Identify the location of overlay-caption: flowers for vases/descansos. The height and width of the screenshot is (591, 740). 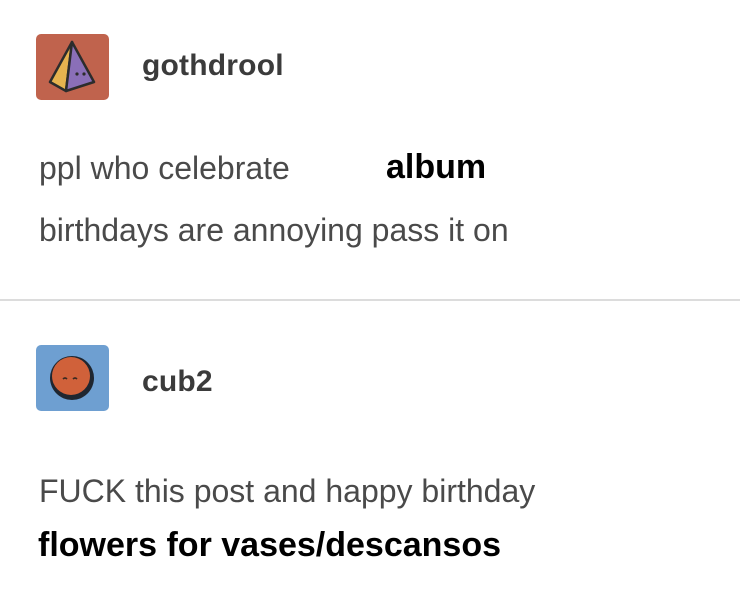
(270, 545).